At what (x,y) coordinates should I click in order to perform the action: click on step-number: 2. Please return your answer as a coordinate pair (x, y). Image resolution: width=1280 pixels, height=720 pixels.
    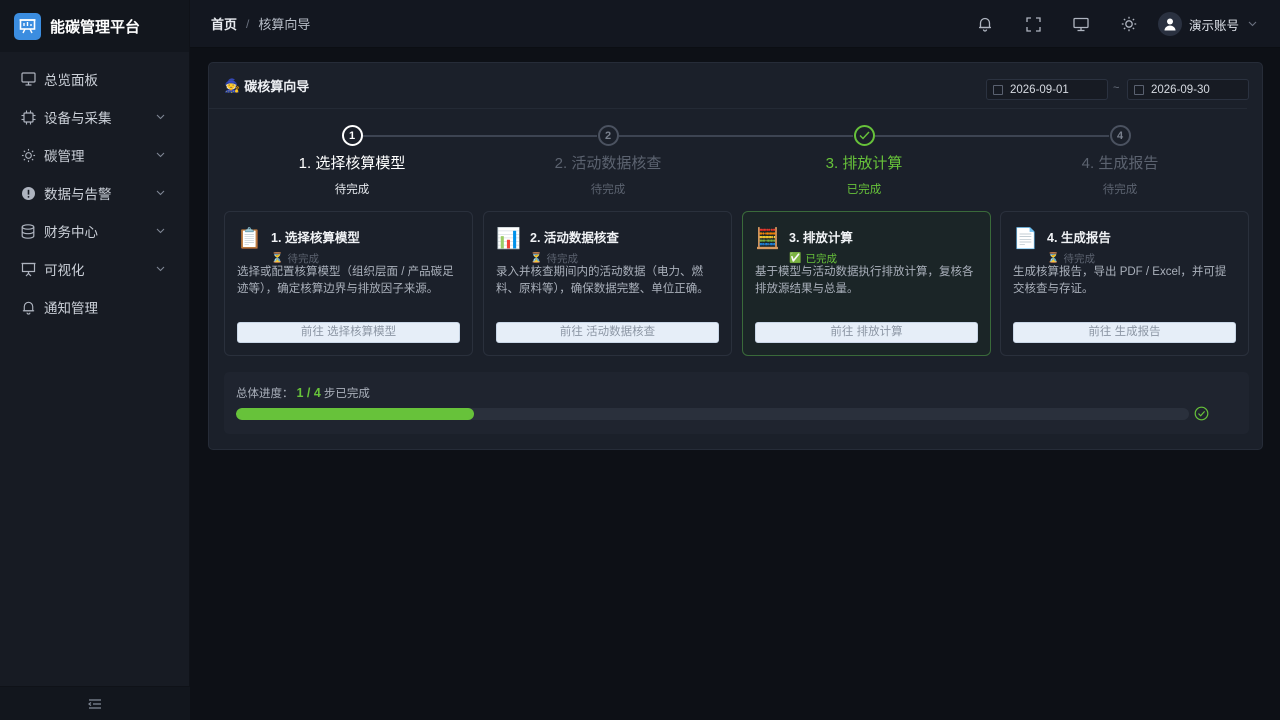
    Looking at the image, I should click on (608, 135).